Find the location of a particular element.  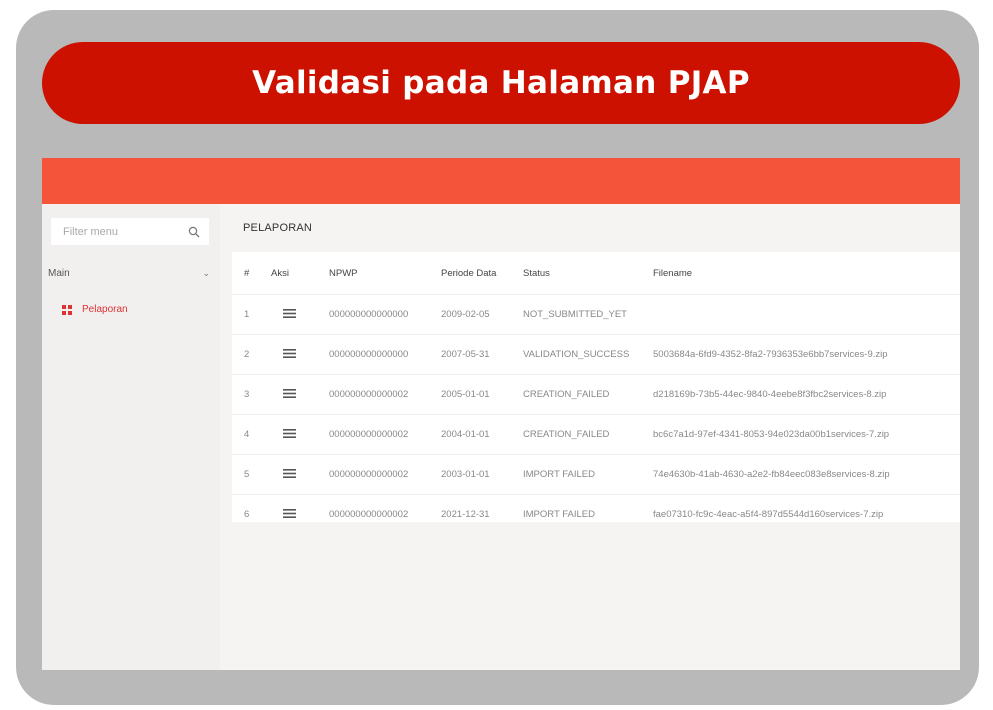

row-status: VALIDATION_SUCCESS is located at coordinates (587, 354).